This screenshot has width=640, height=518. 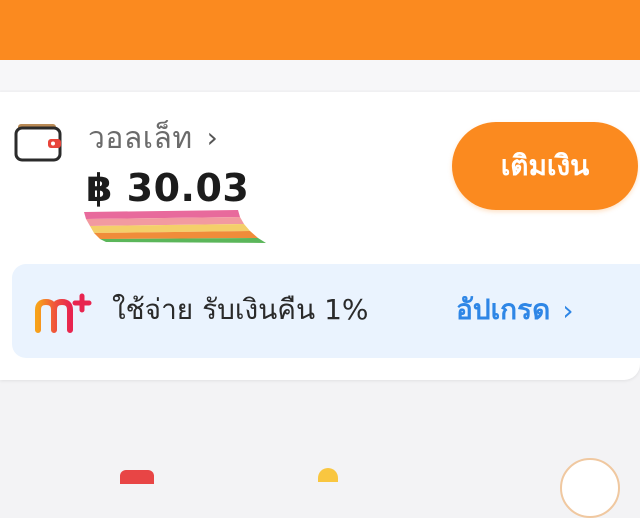 What do you see at coordinates (140, 138) in the screenshot?
I see `wallet-title-text: วอลเล็ท` at bounding box center [140, 138].